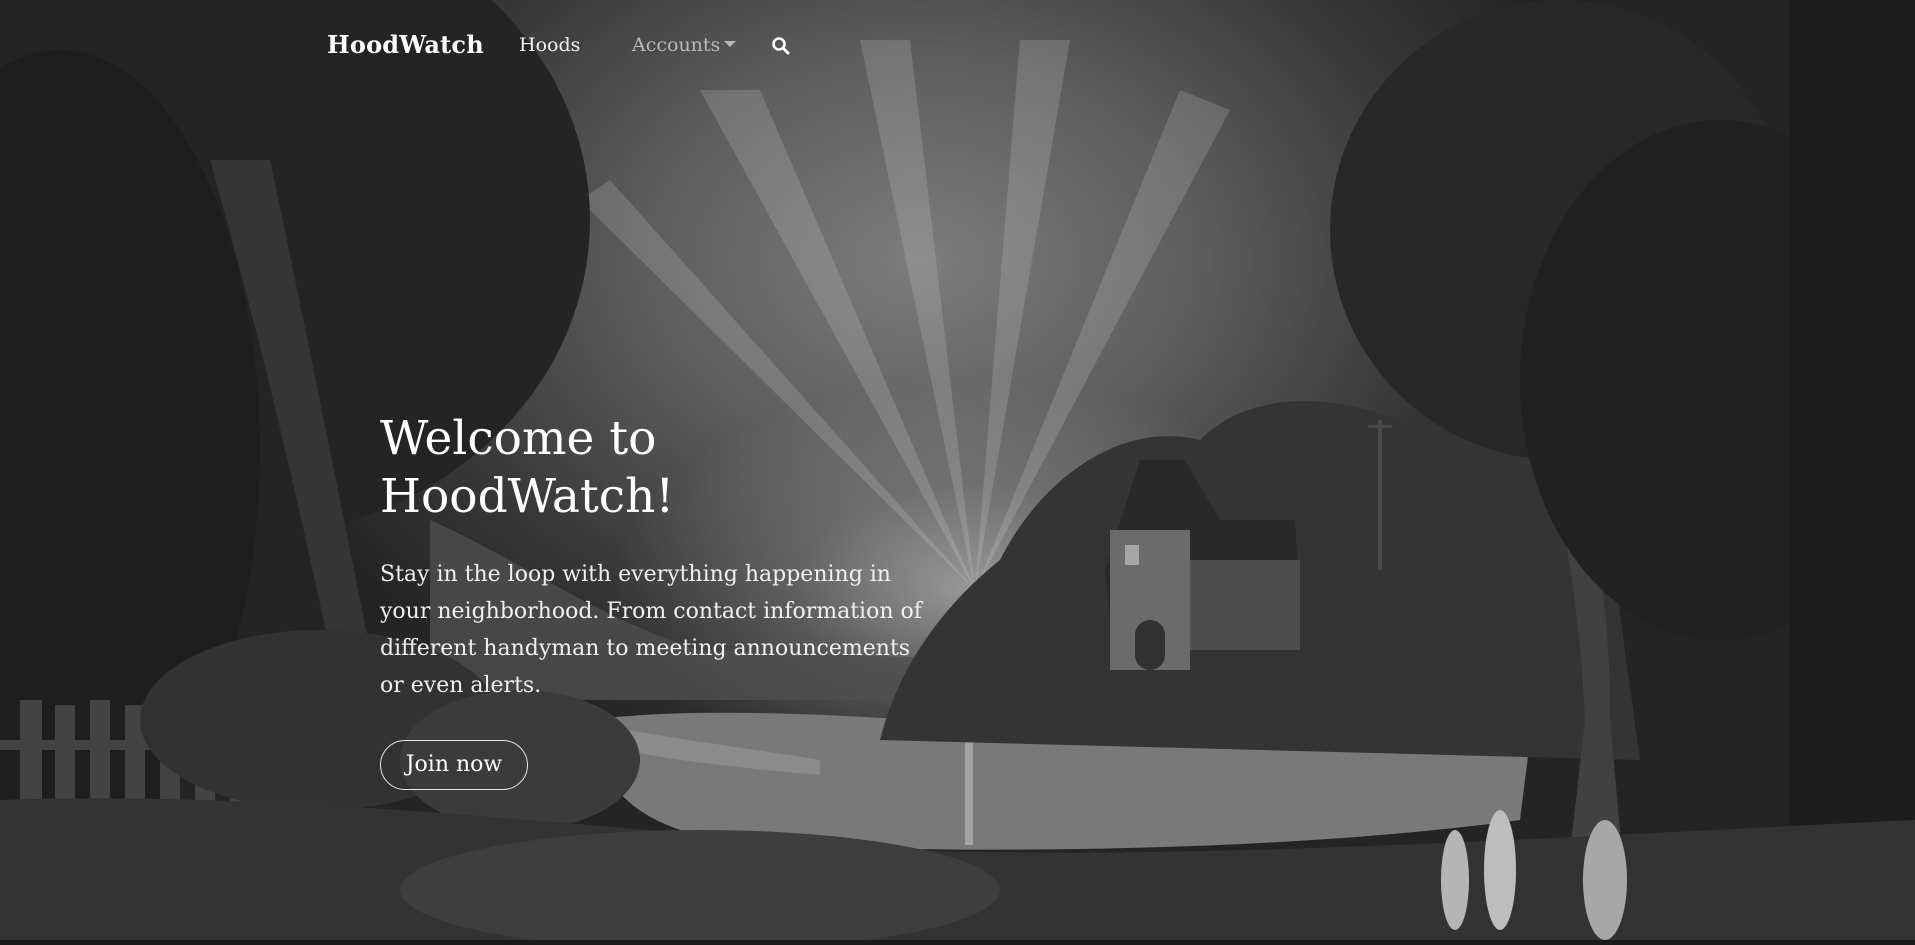 The image size is (1915, 945). What do you see at coordinates (957, 46) in the screenshot?
I see `navbar: HoodWatch Hoods Accounts` at bounding box center [957, 46].